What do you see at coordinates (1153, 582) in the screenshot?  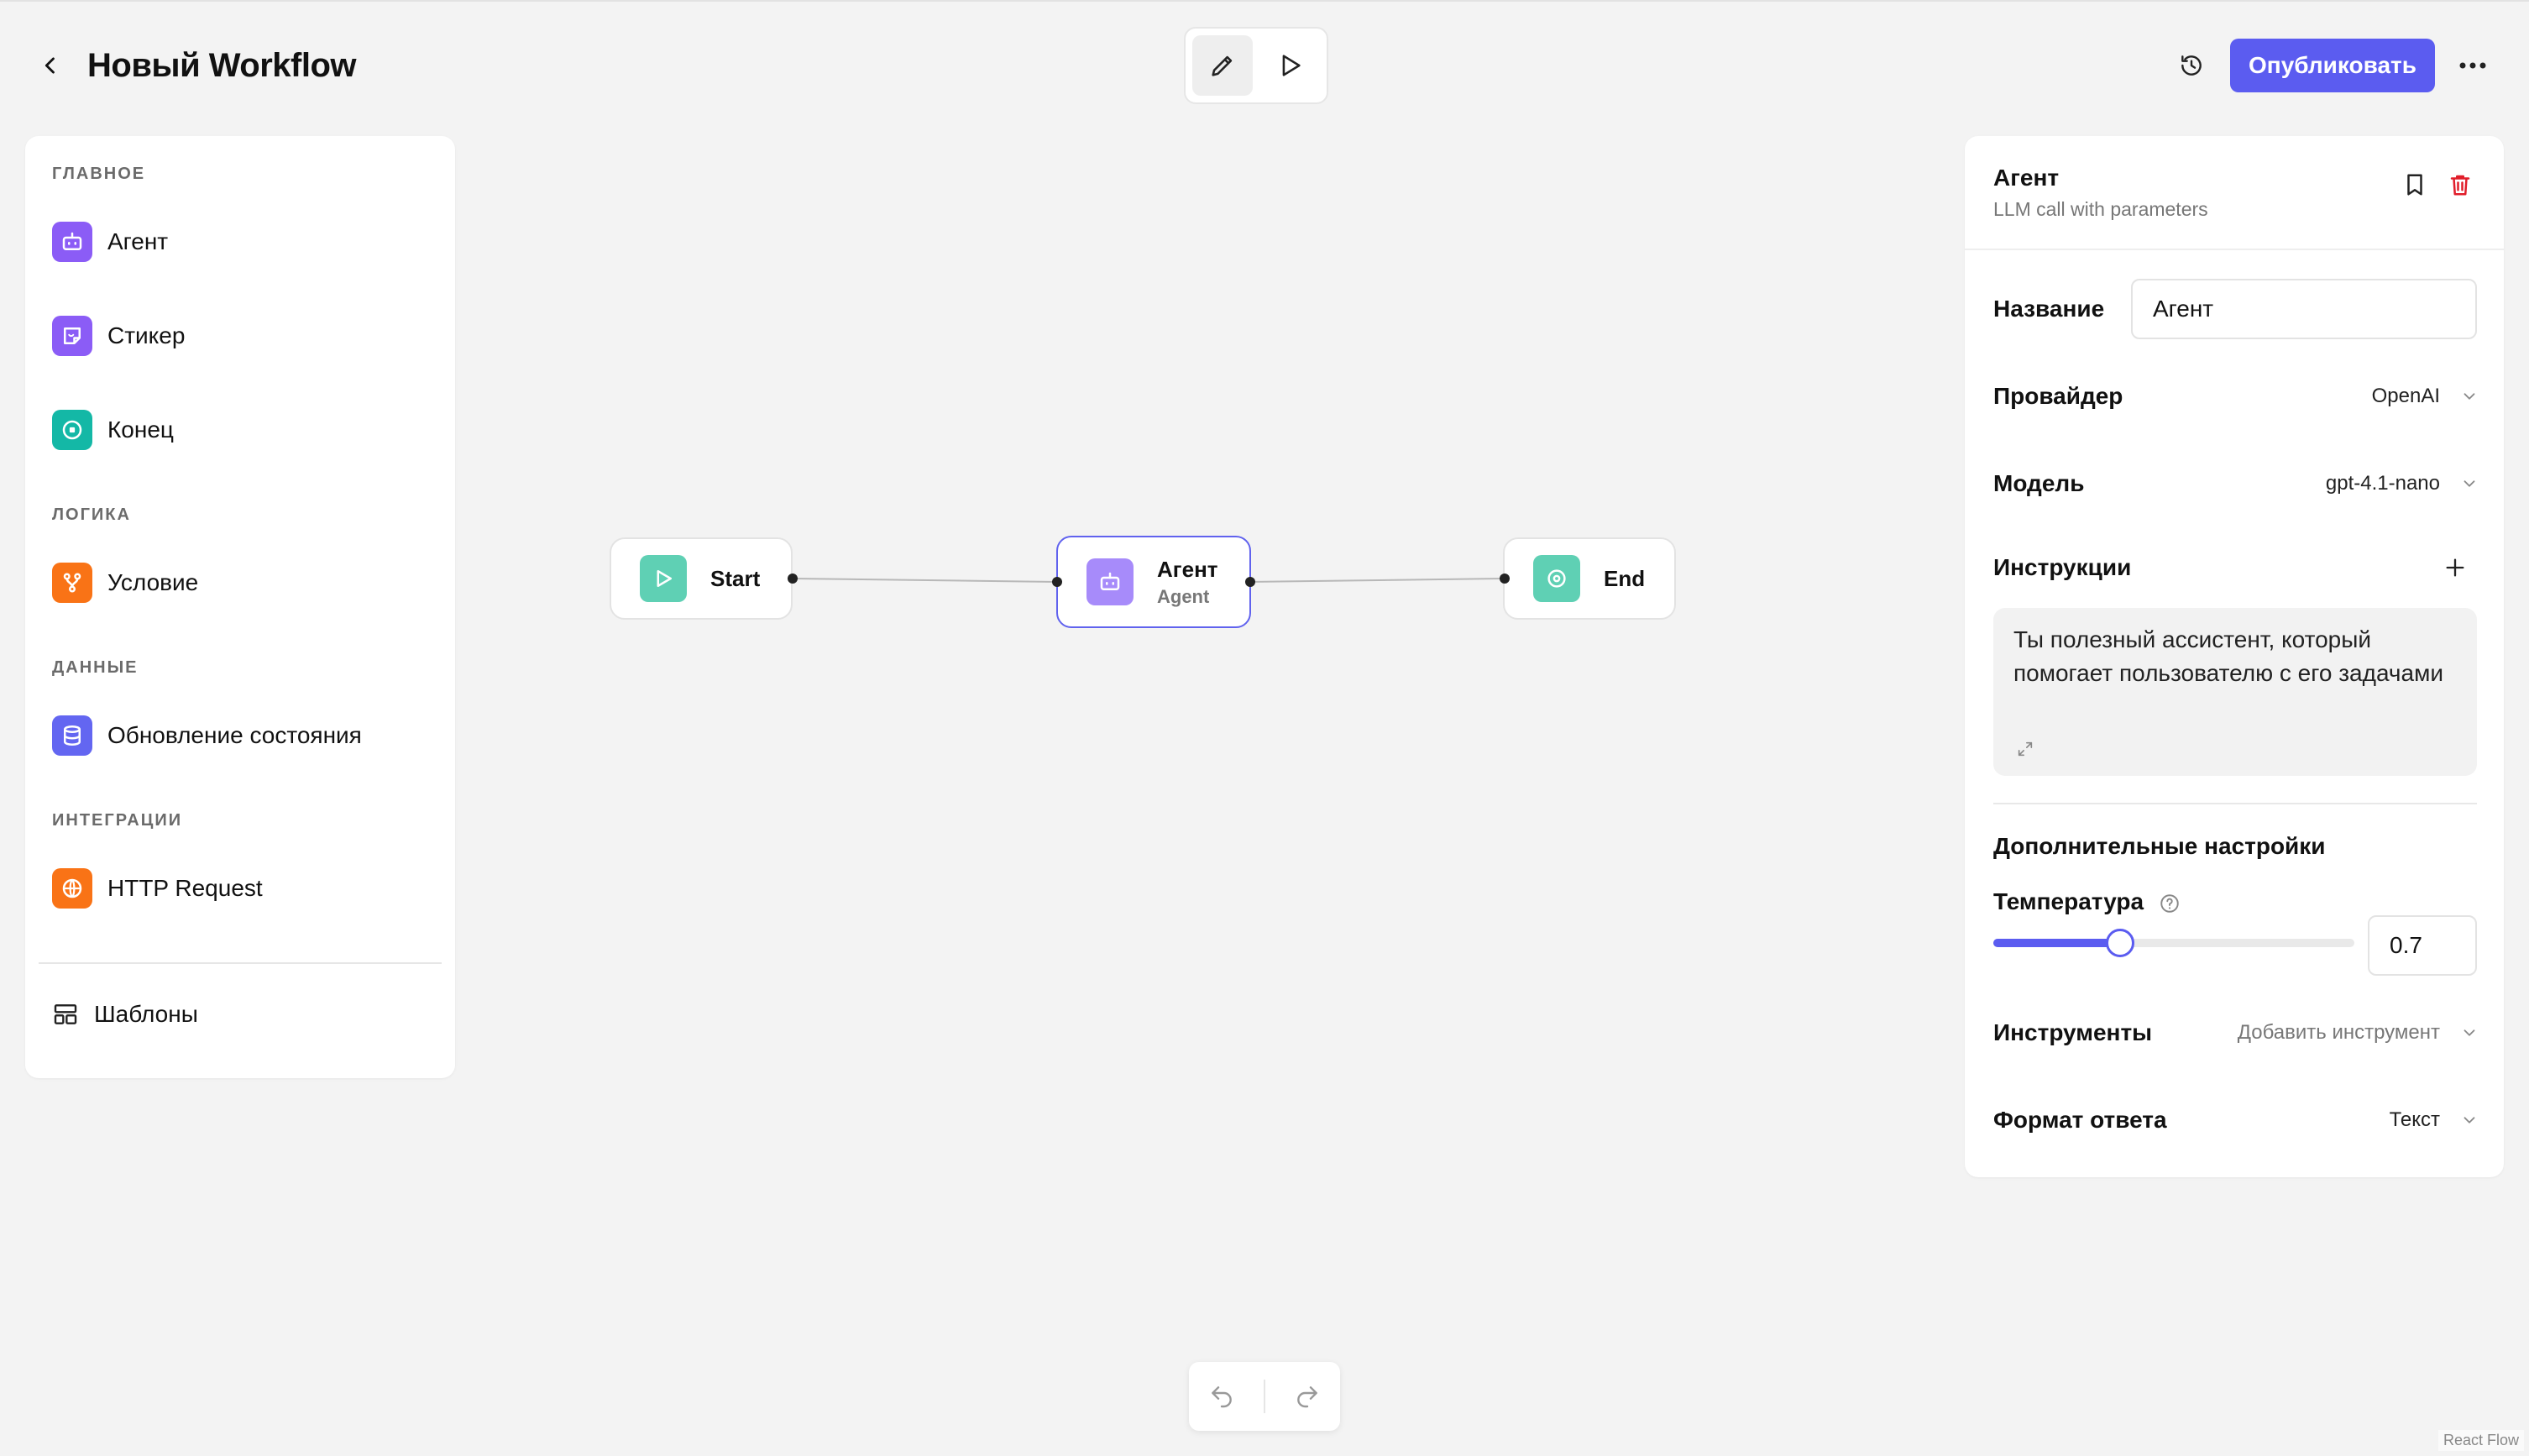 I see `flow-node-agent: Агент Agent` at bounding box center [1153, 582].